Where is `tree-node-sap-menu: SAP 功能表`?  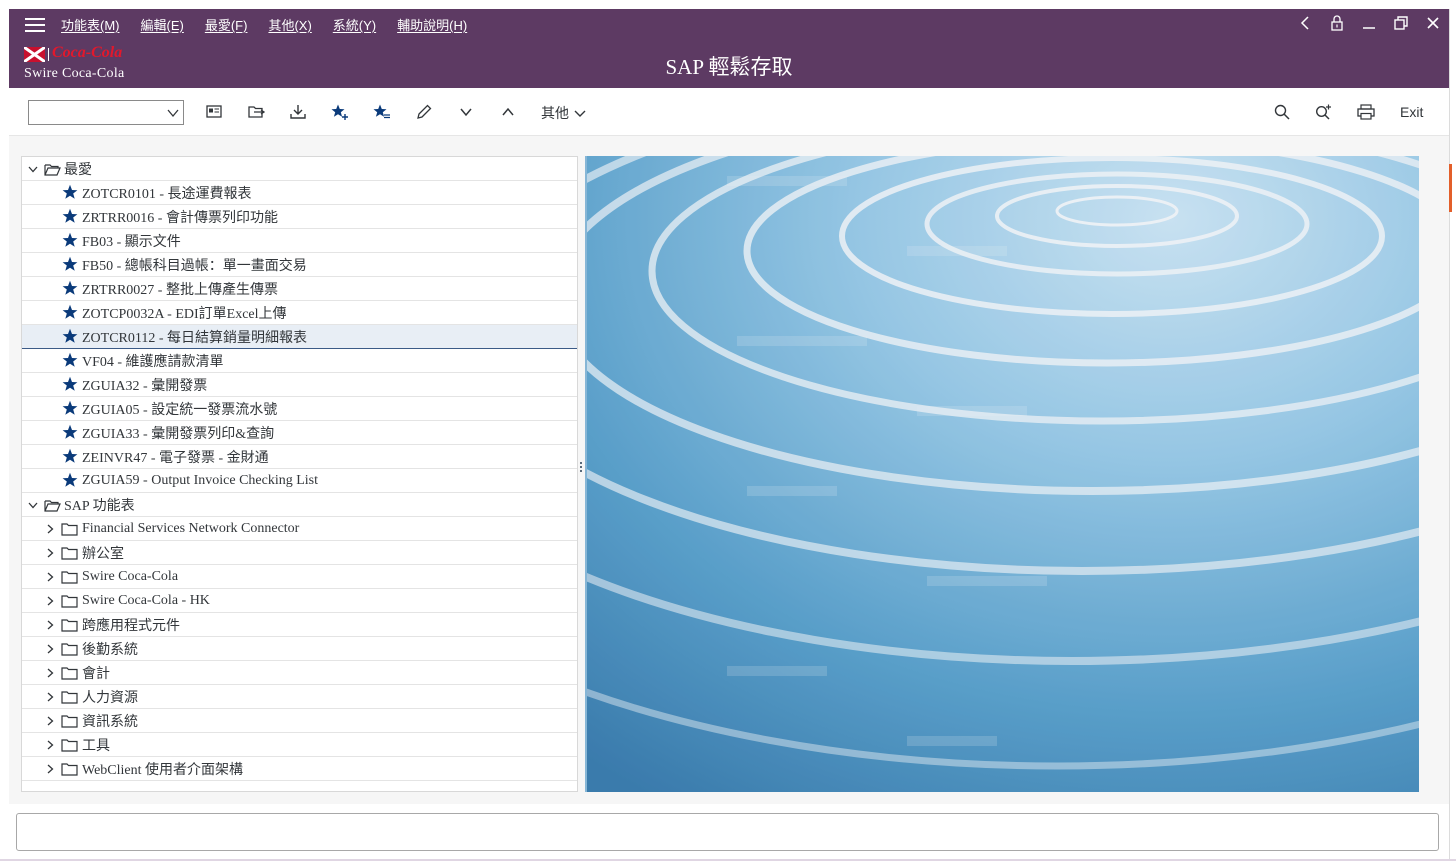 tree-node-sap-menu: SAP 功能表 is located at coordinates (299, 505).